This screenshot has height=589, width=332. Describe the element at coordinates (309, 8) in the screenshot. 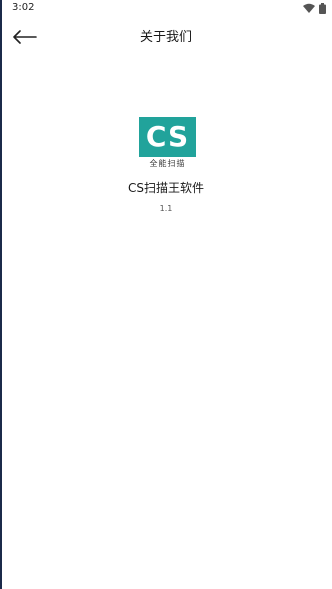

I see `wifi-icon` at that location.